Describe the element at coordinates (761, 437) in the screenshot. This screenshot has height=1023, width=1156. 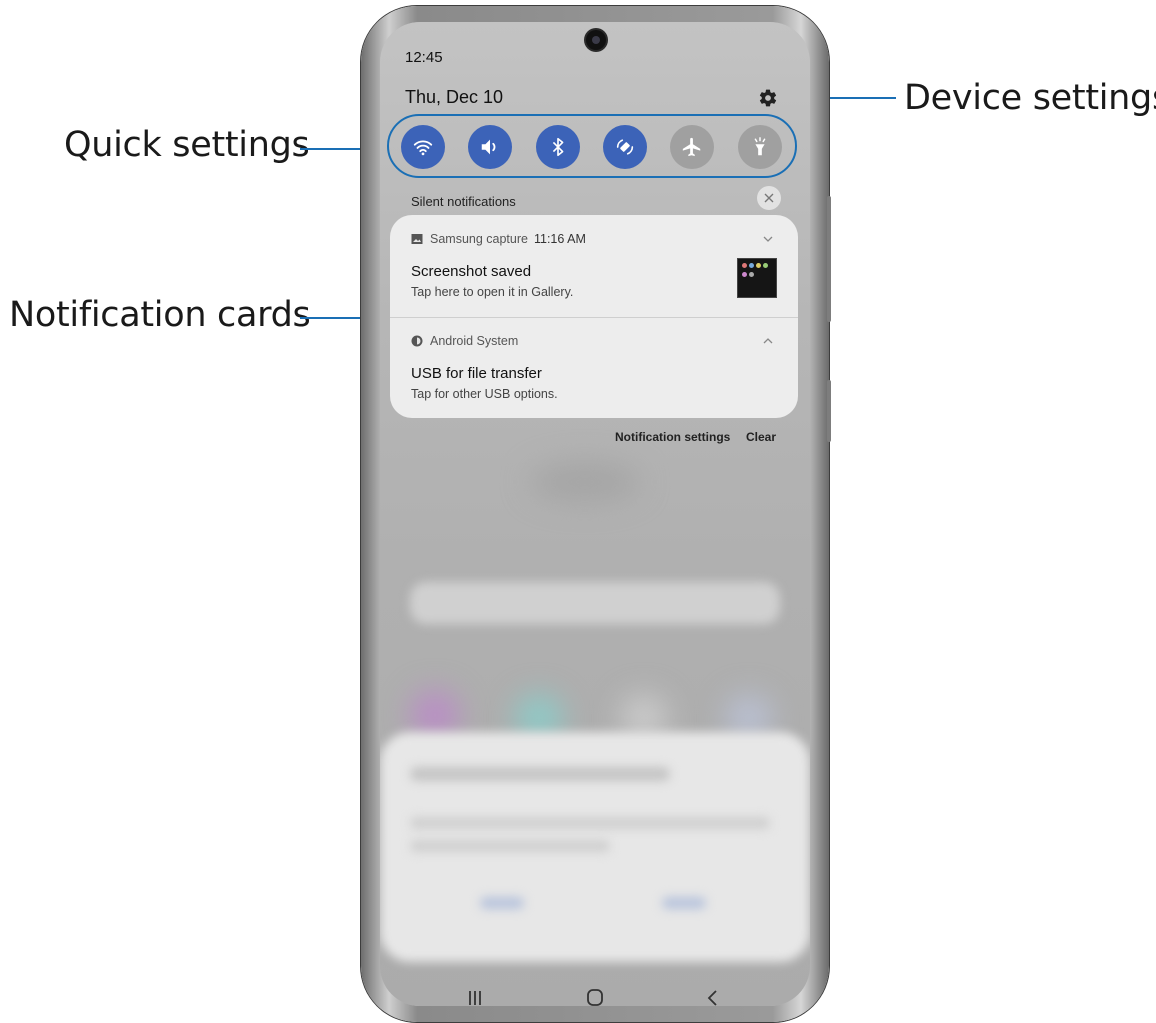
I see `clear-button: Clear` at that location.